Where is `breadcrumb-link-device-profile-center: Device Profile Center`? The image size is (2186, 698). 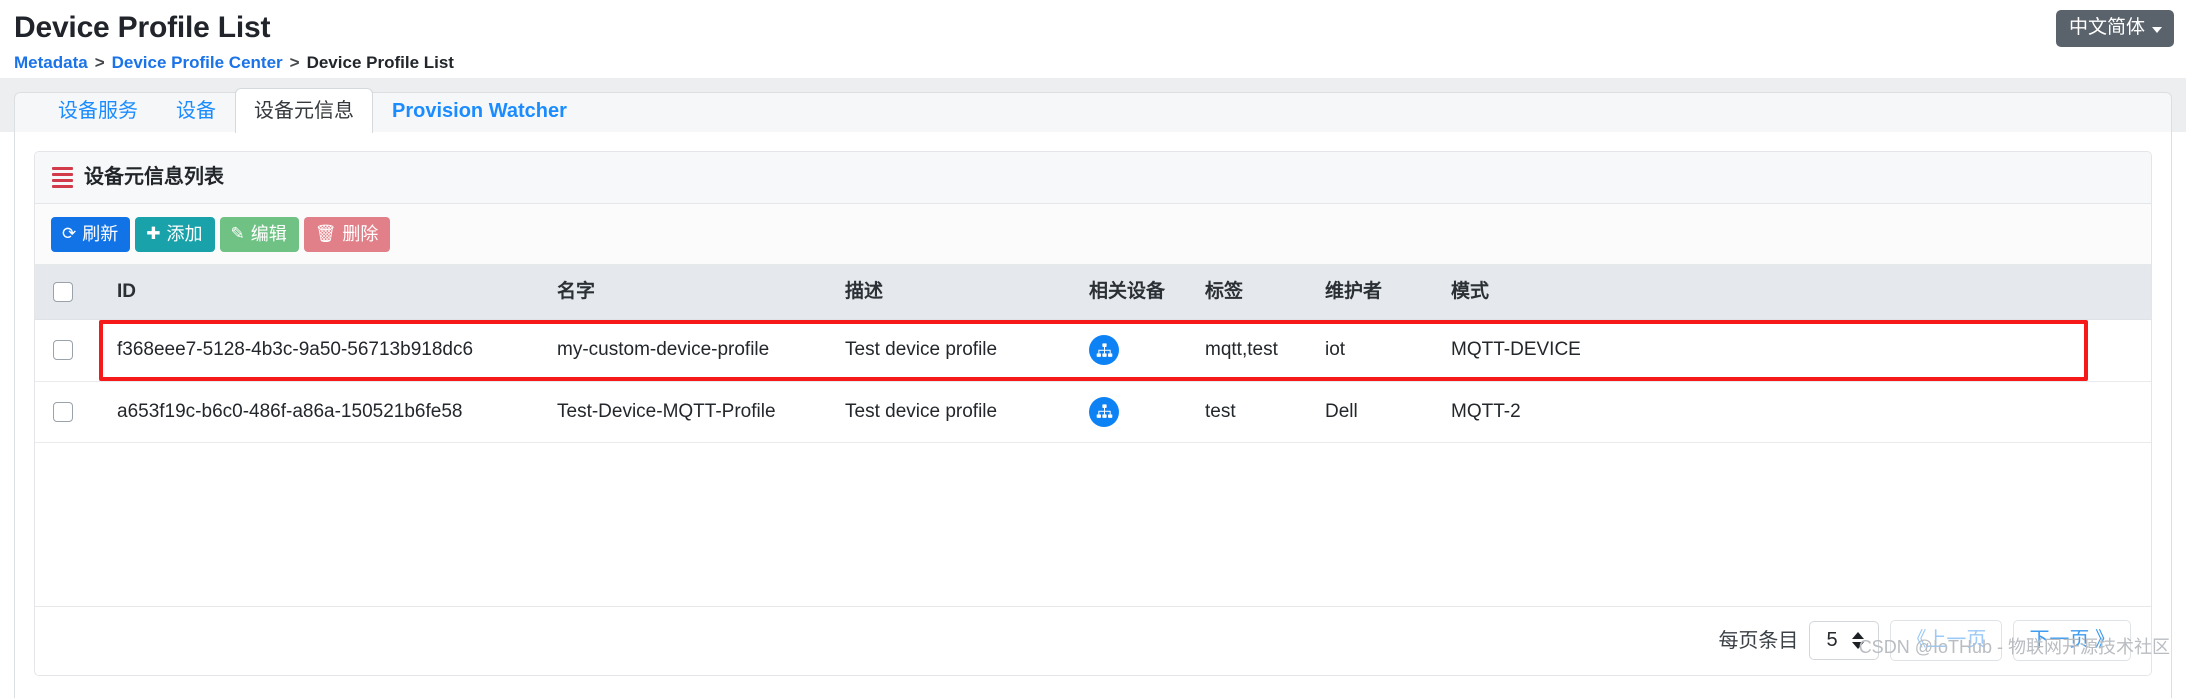
breadcrumb-link-device-profile-center: Device Profile Center is located at coordinates (197, 63).